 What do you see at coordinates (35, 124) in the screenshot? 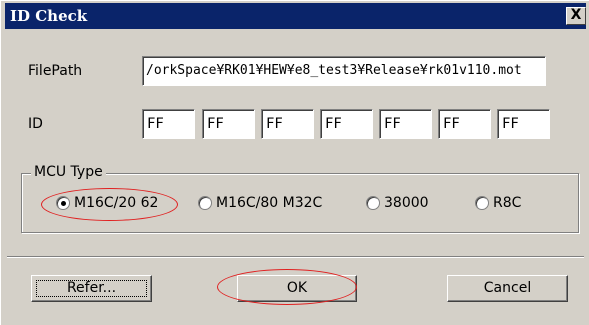
I see `id-label: ID` at bounding box center [35, 124].